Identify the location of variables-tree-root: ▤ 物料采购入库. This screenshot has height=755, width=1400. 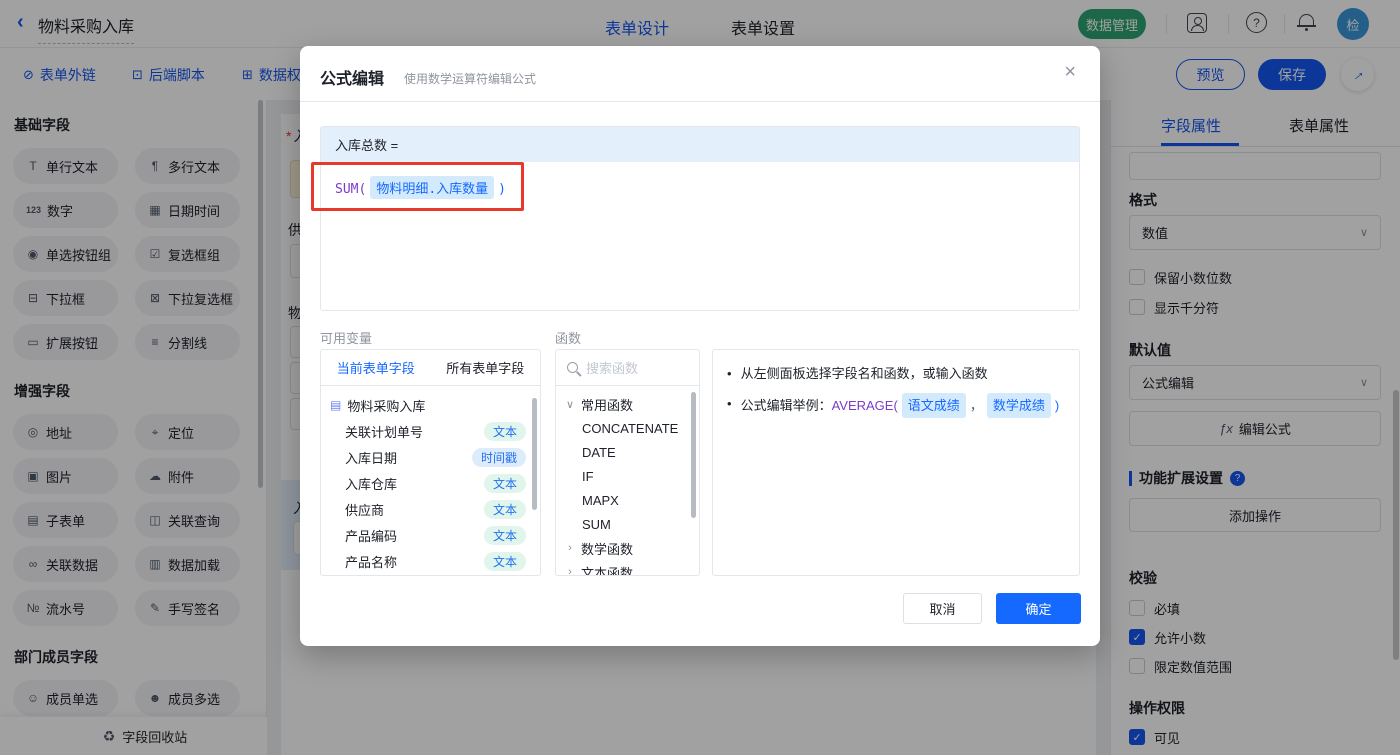
(430, 405).